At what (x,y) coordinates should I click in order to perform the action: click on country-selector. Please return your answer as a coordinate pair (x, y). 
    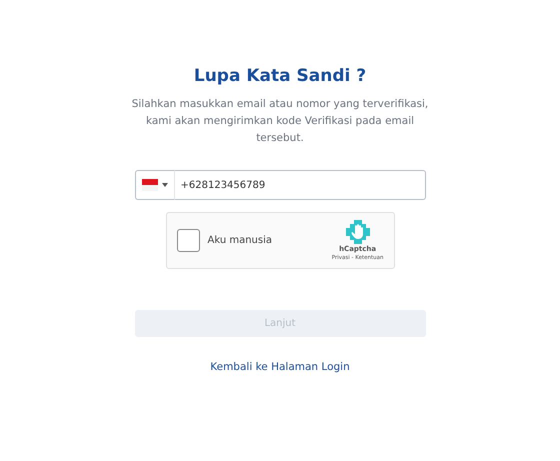
    Looking at the image, I should click on (154, 185).